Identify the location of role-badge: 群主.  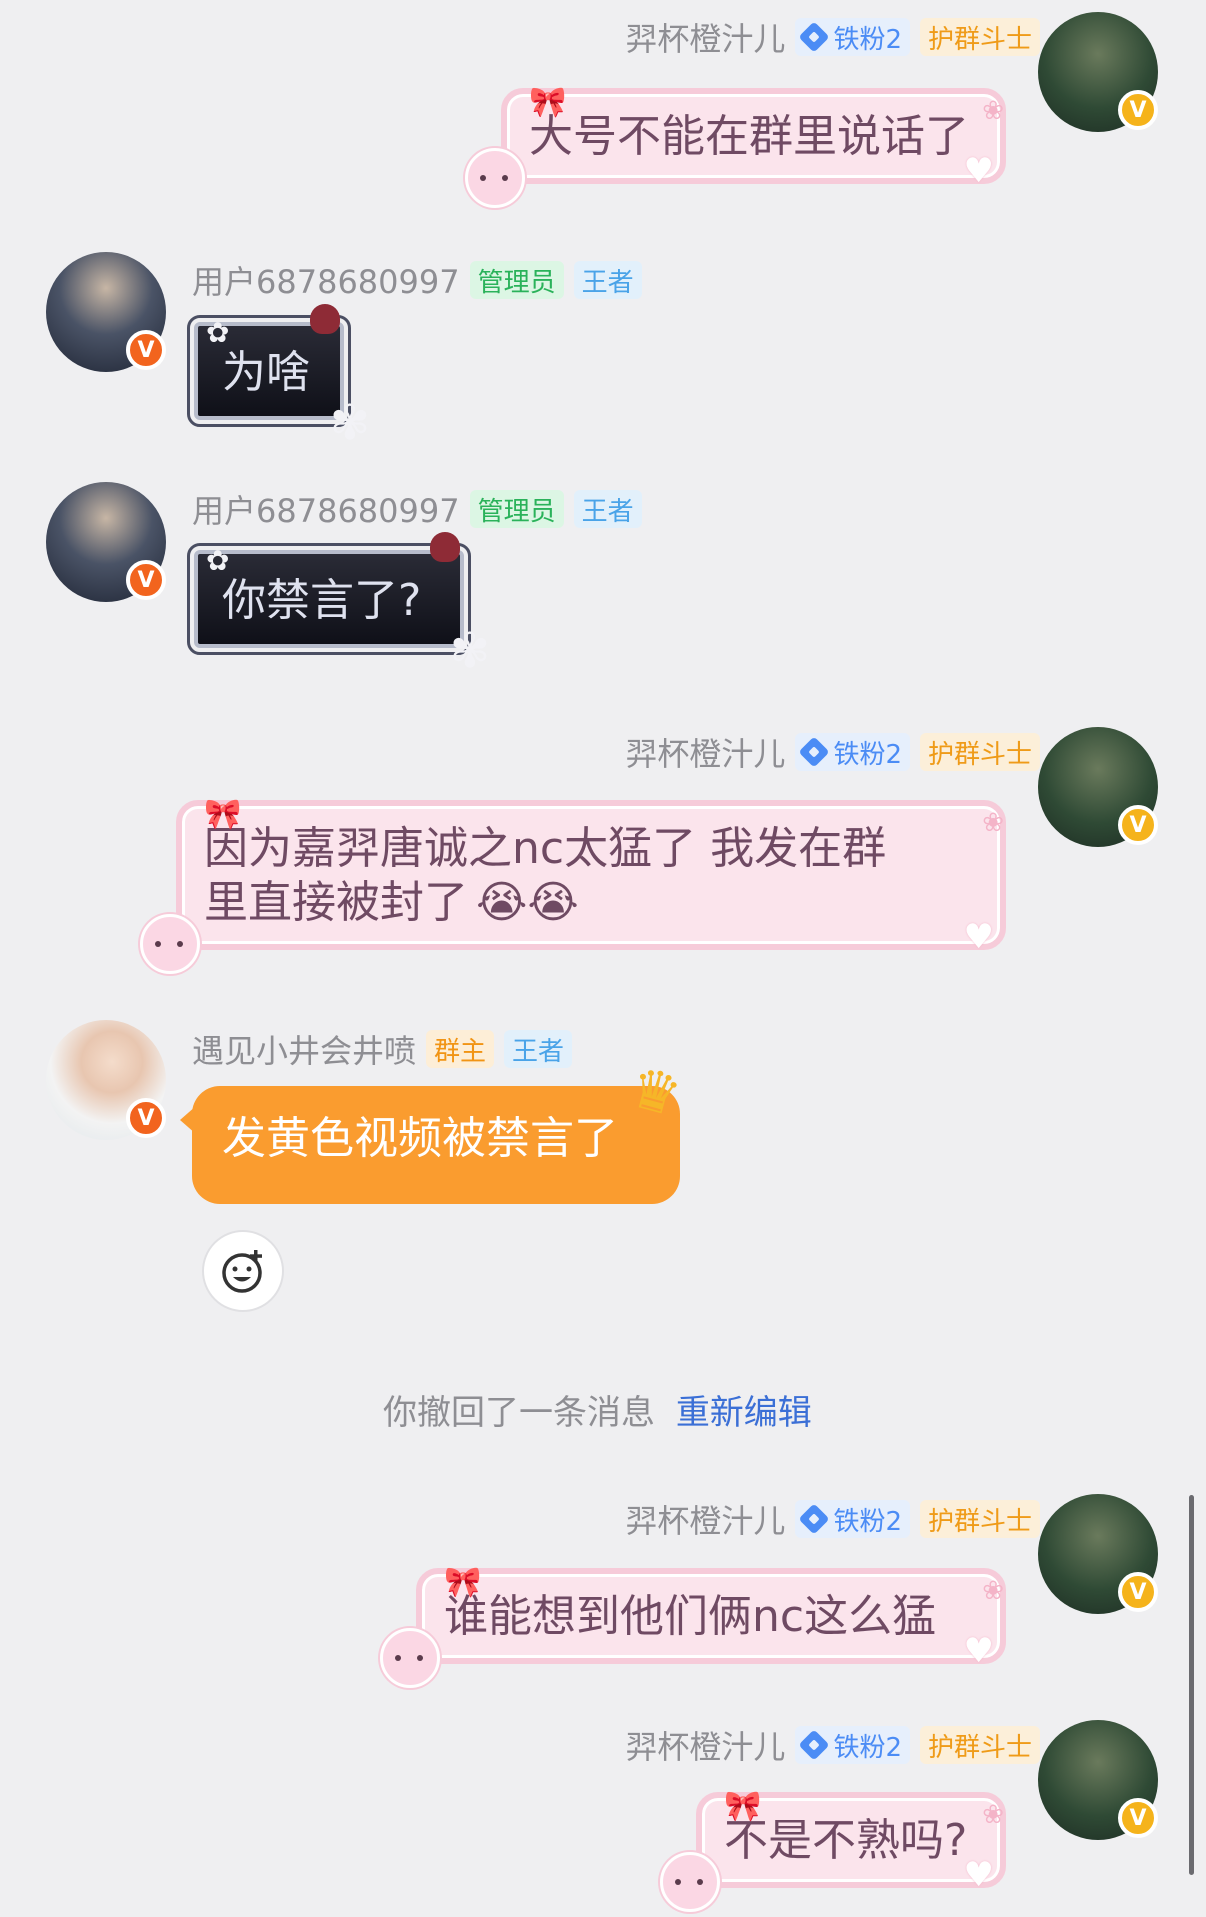
(460, 1049).